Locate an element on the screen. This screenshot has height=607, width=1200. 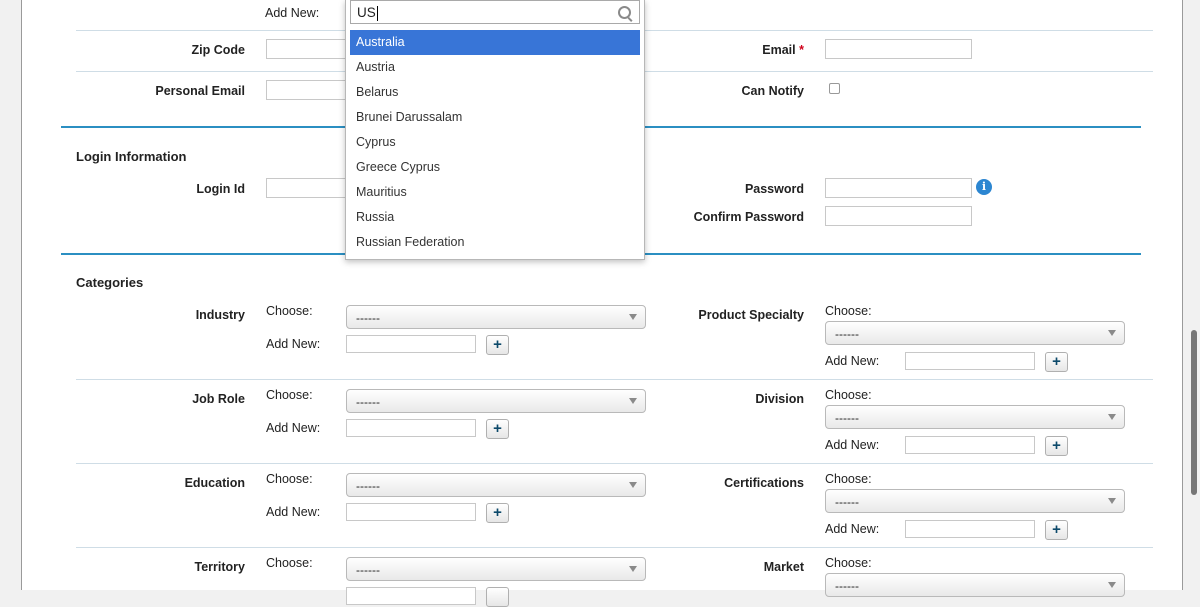
dropdown-option: Belarus is located at coordinates (495, 92).